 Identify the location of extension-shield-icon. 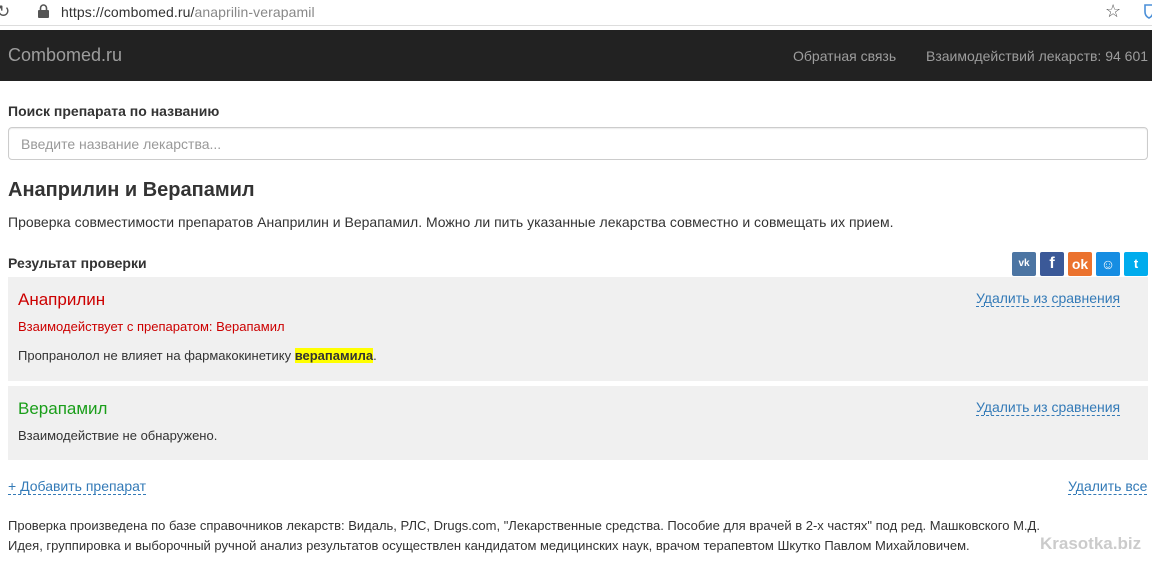
(1148, 11).